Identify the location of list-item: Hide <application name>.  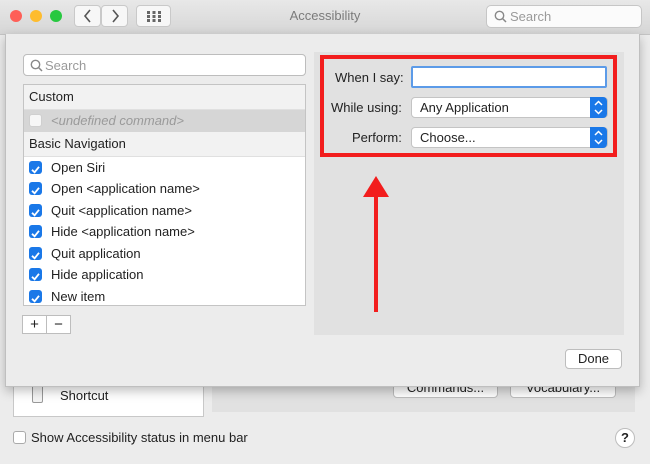
(164, 232).